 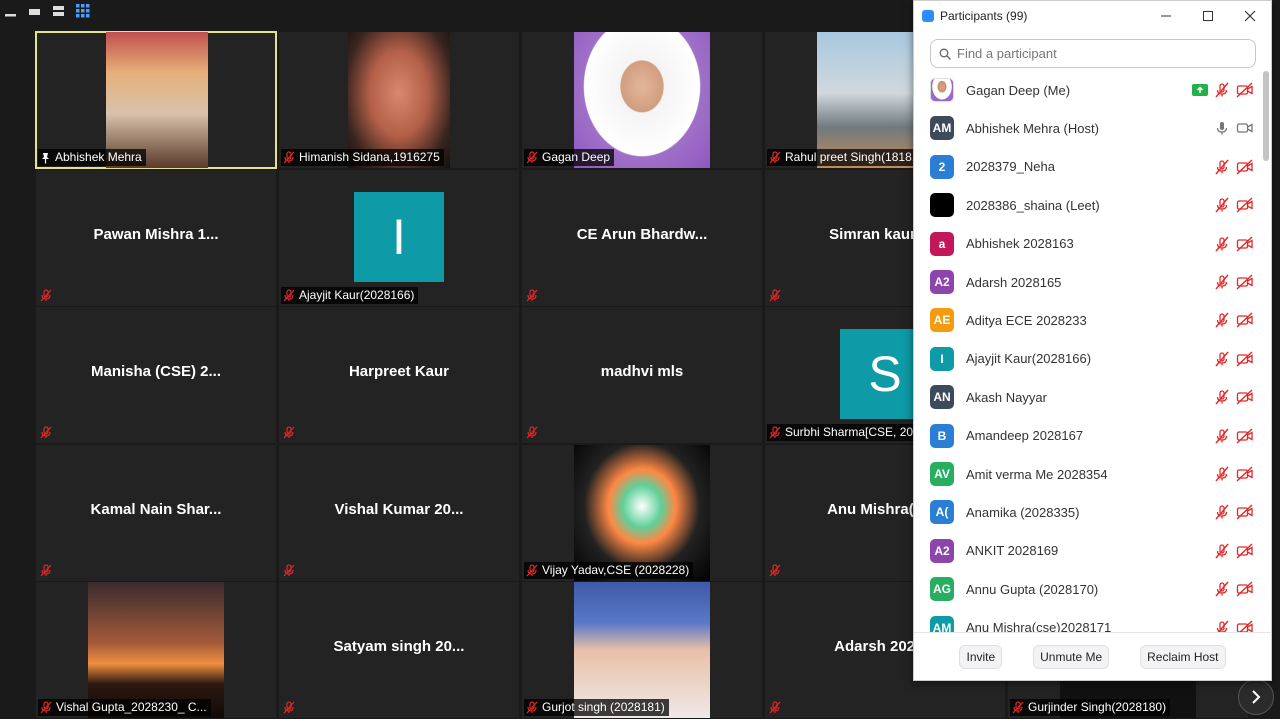 What do you see at coordinates (399, 375) in the screenshot?
I see `video-tile: Harpreet Kaur` at bounding box center [399, 375].